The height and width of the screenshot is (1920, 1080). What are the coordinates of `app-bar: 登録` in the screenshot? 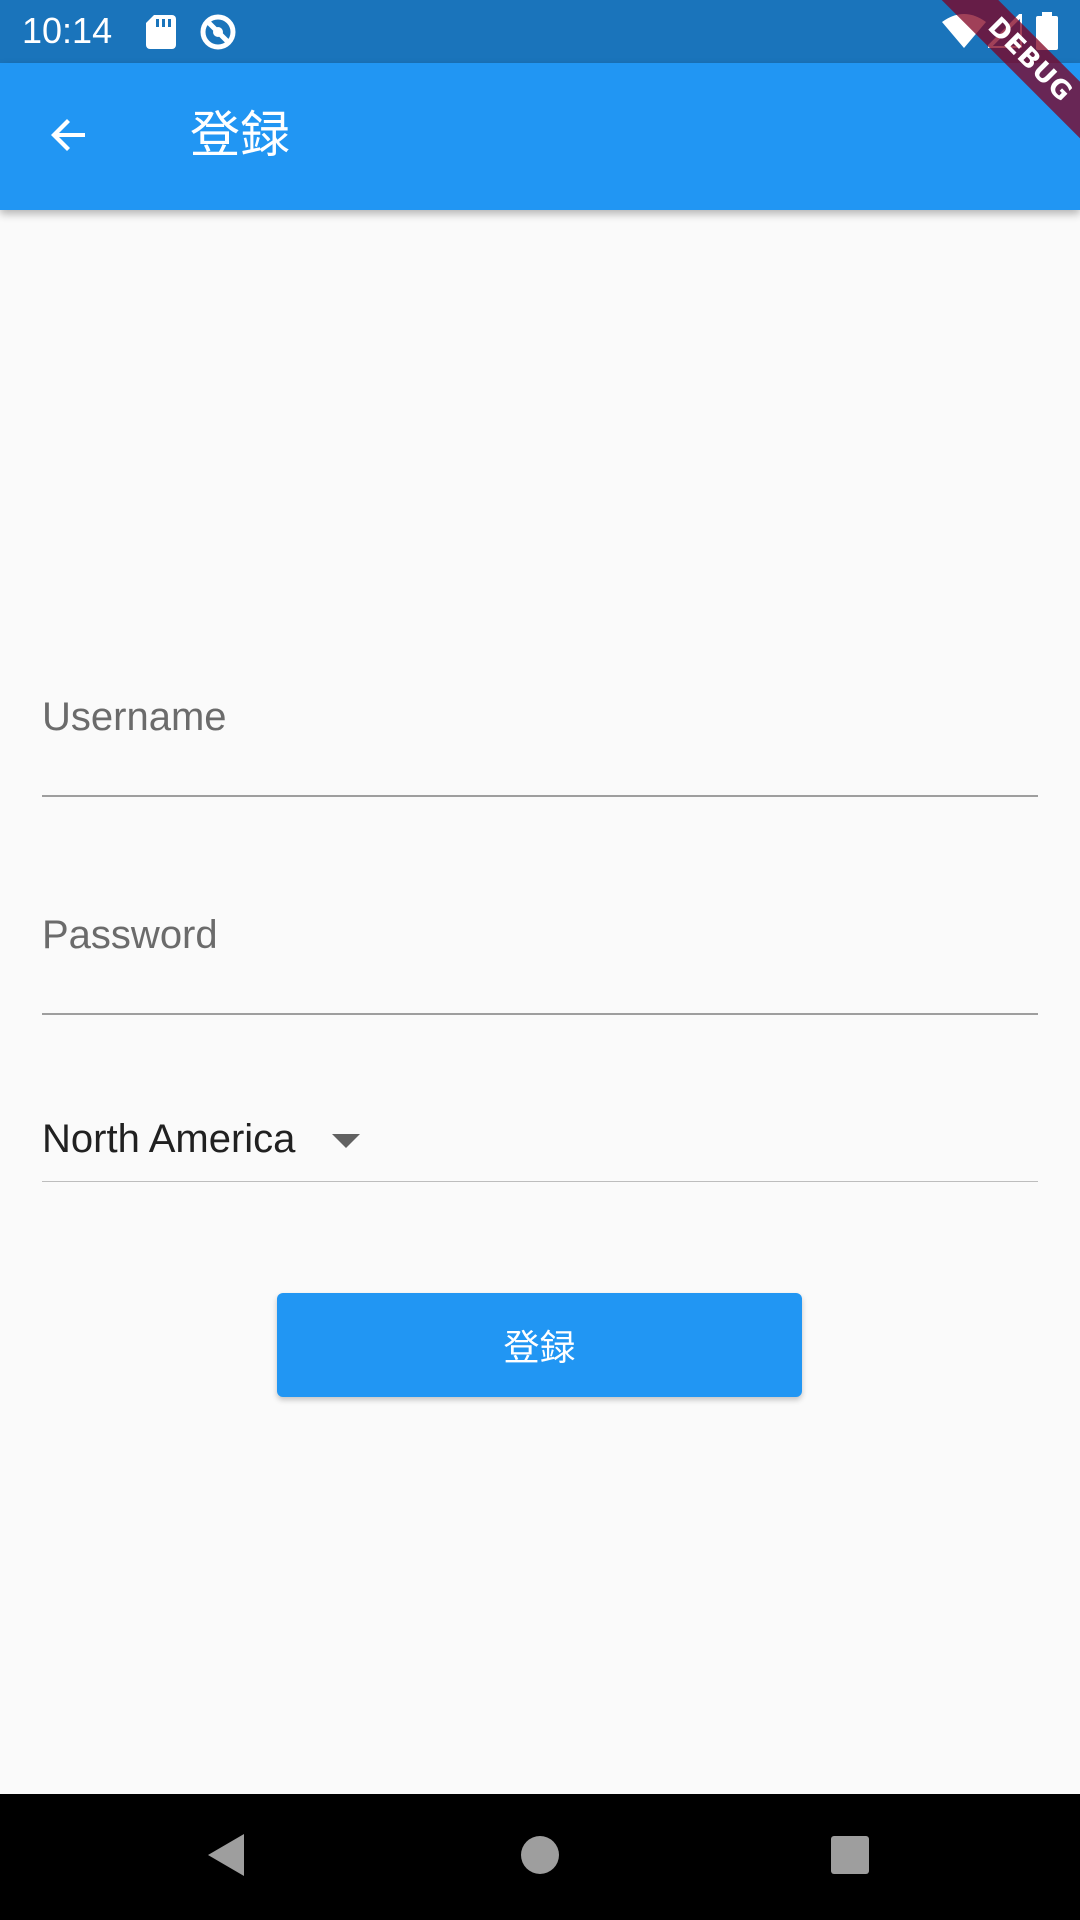 It's located at (540, 136).